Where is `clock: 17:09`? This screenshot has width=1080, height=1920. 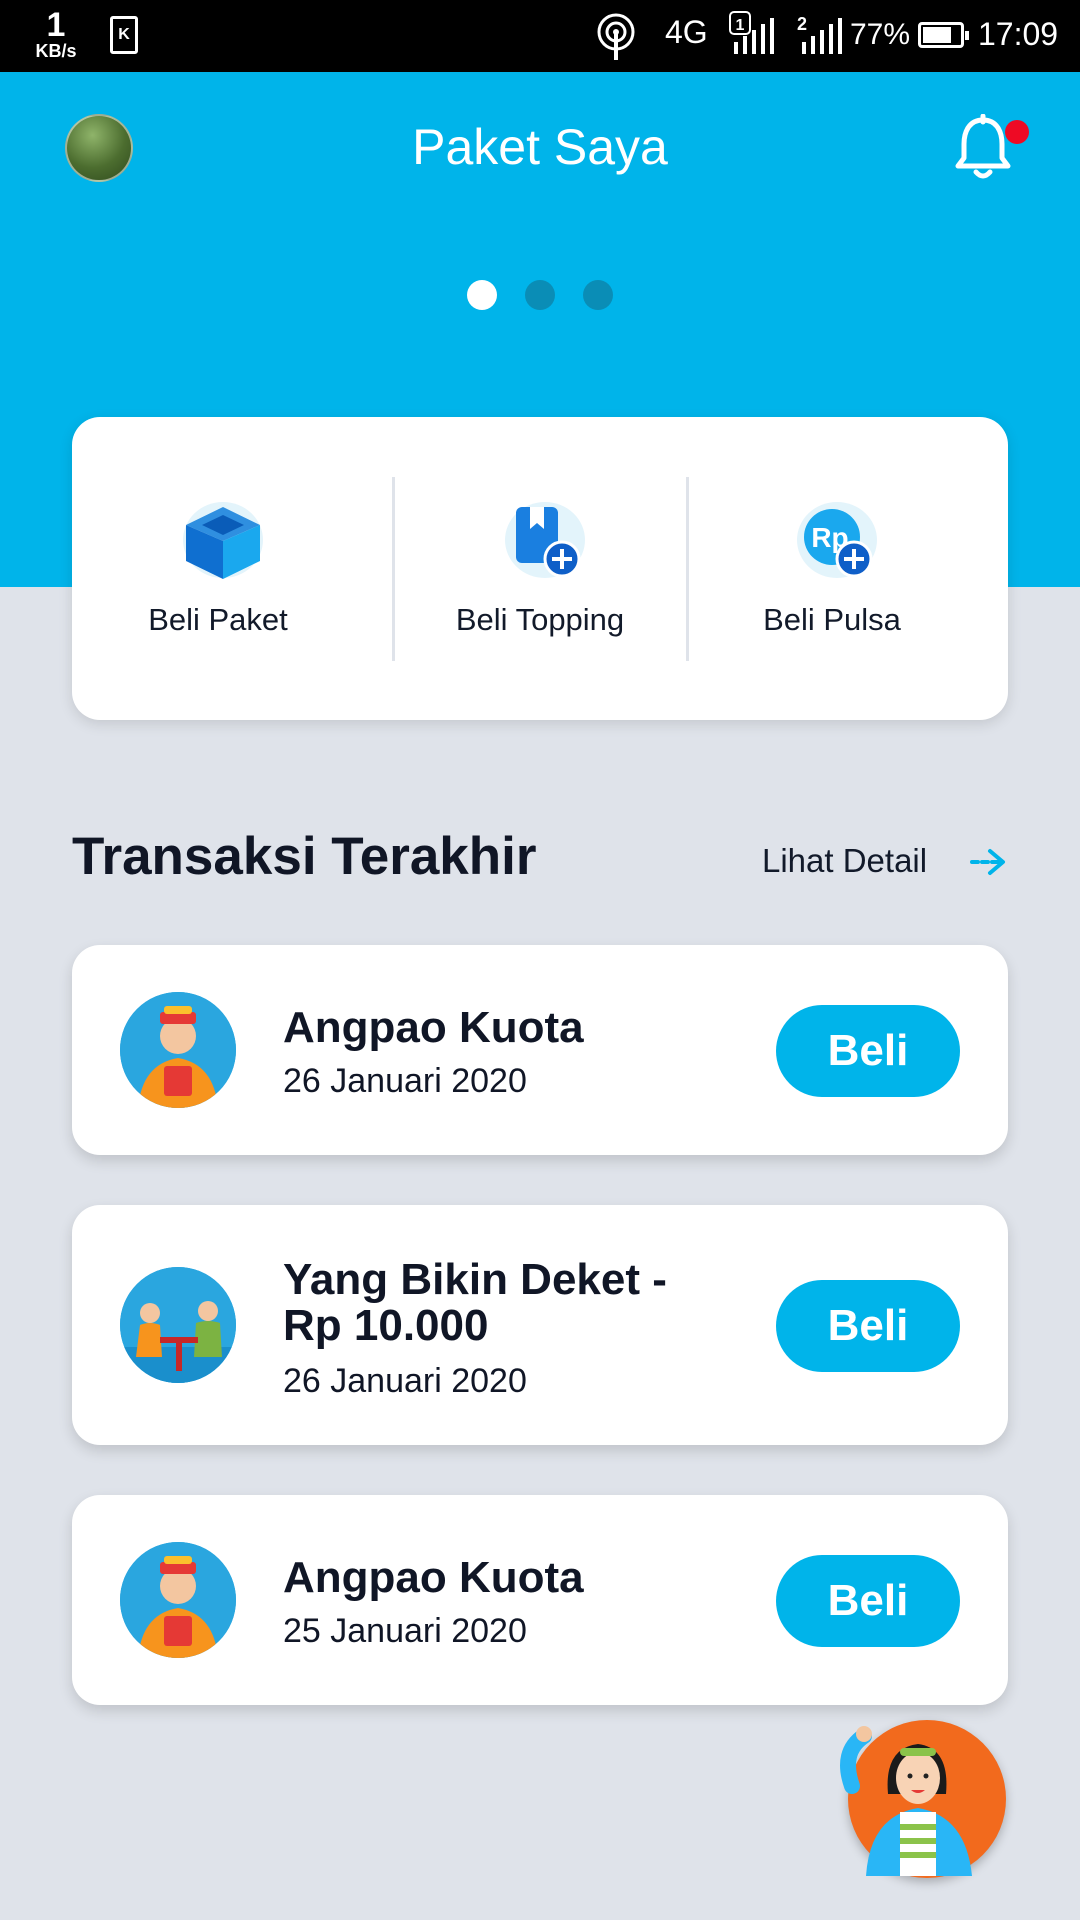 clock: 17:09 is located at coordinates (1018, 34).